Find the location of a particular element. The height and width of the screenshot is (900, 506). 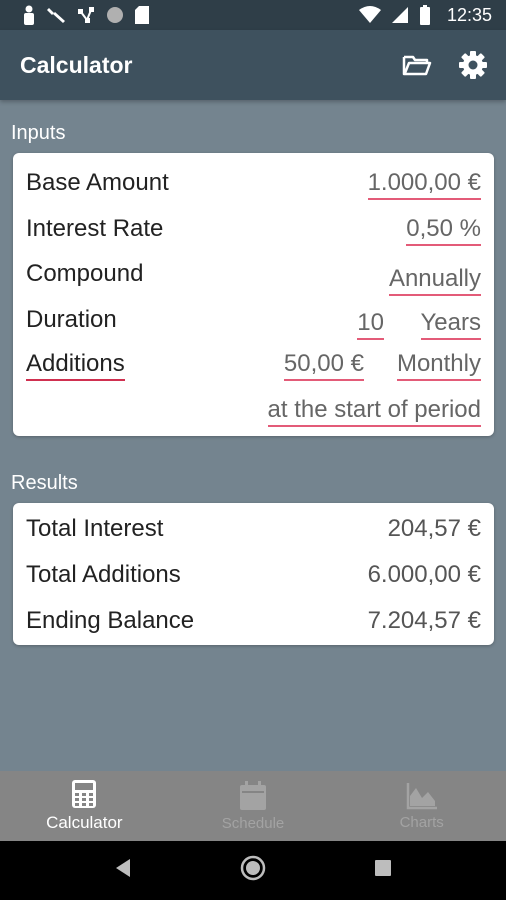

status-left-icons is located at coordinates (86, 15).